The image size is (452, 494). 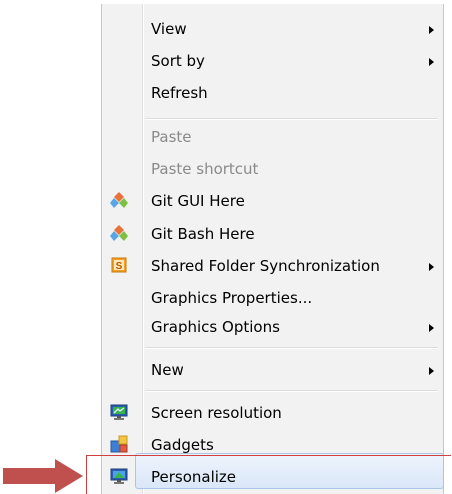 What do you see at coordinates (171, 137) in the screenshot?
I see `menu-item-label: Paste` at bounding box center [171, 137].